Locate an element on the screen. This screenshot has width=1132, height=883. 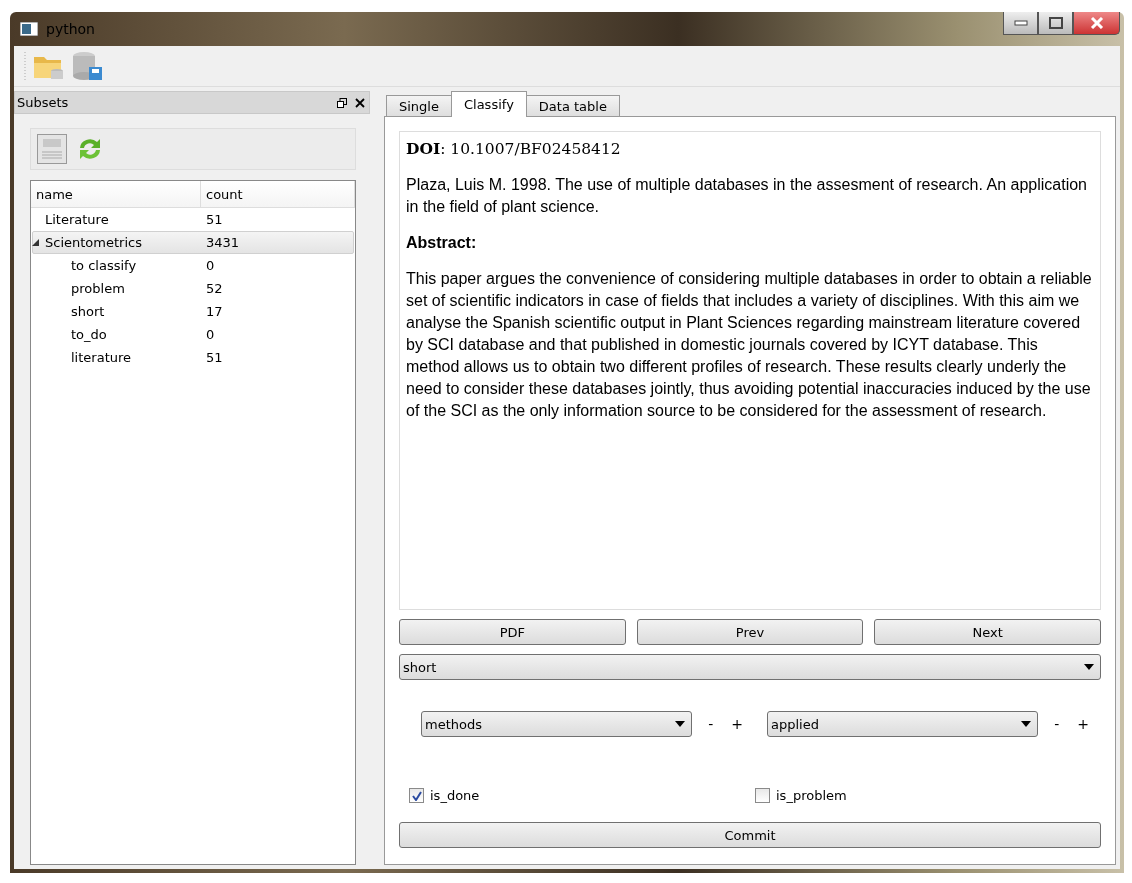
tree-row: to classify 0 is located at coordinates (193, 265).